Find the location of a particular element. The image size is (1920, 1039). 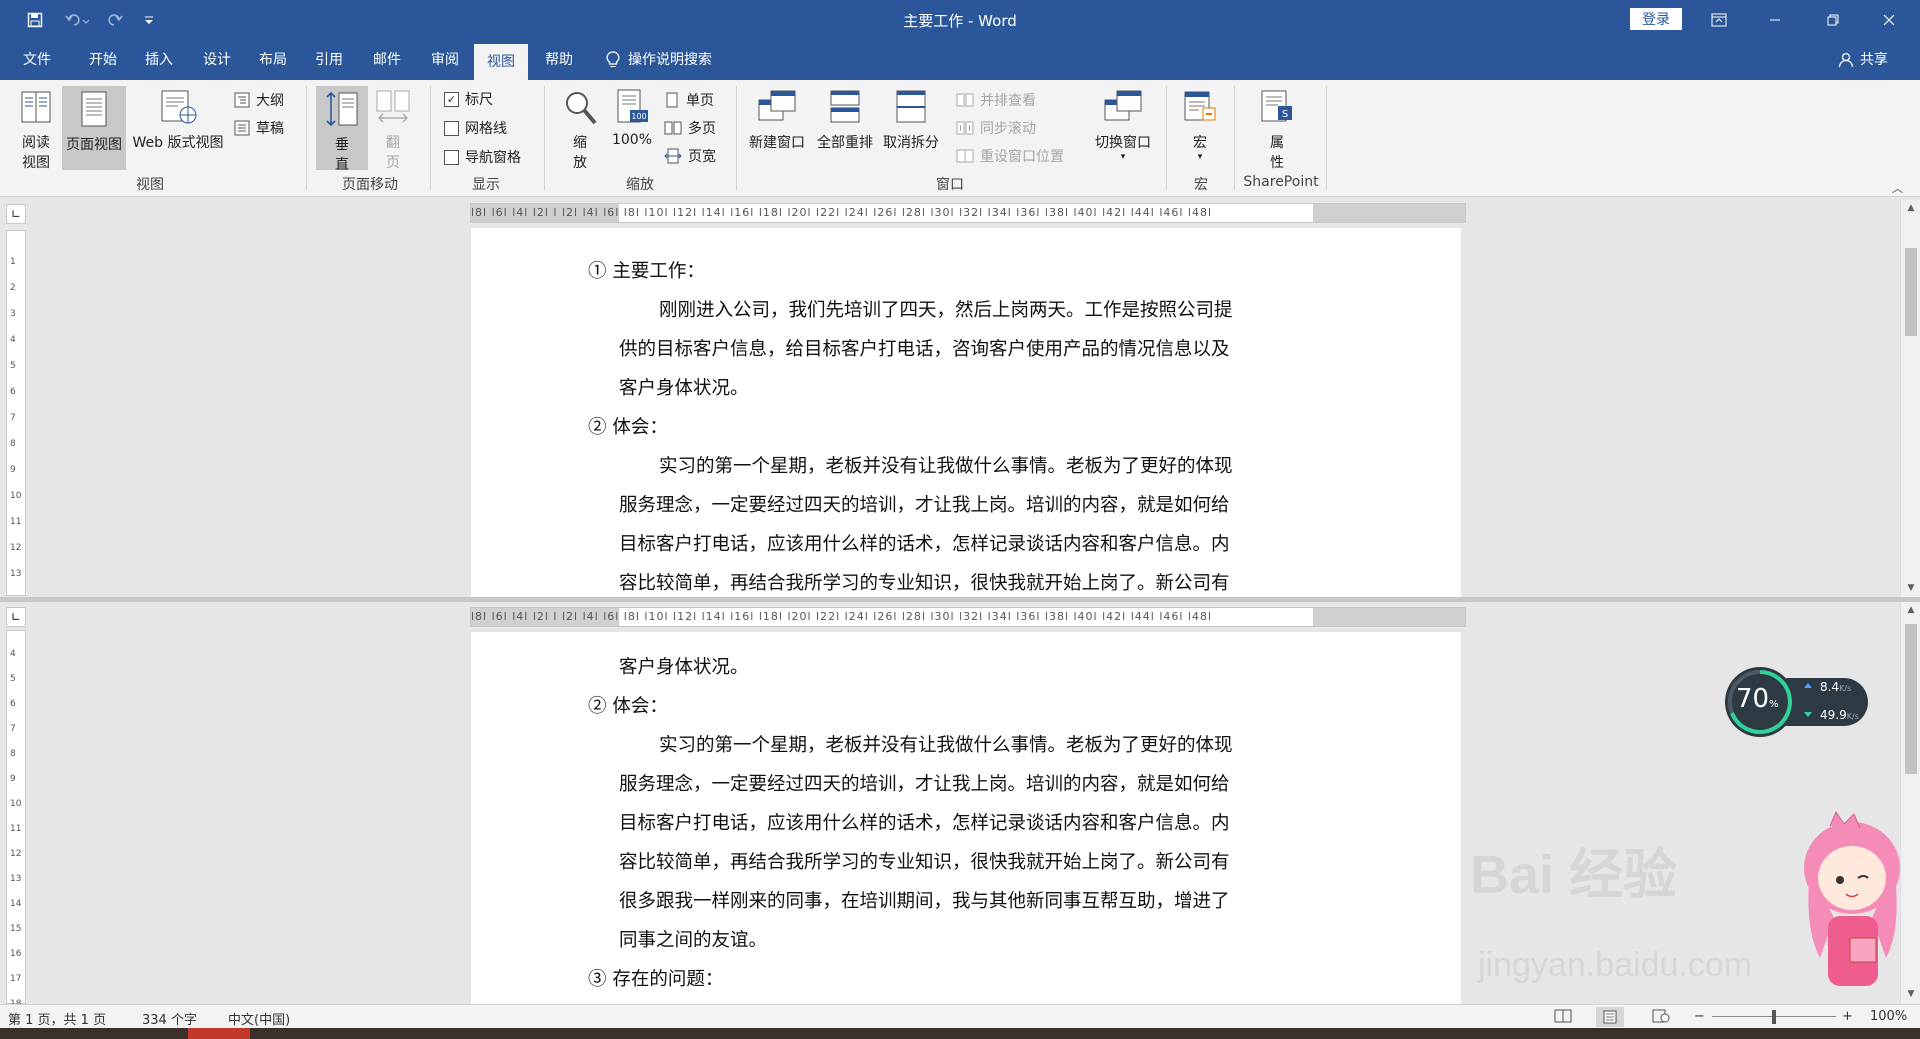

new-window-button: 新建窗口 is located at coordinates (777, 120).